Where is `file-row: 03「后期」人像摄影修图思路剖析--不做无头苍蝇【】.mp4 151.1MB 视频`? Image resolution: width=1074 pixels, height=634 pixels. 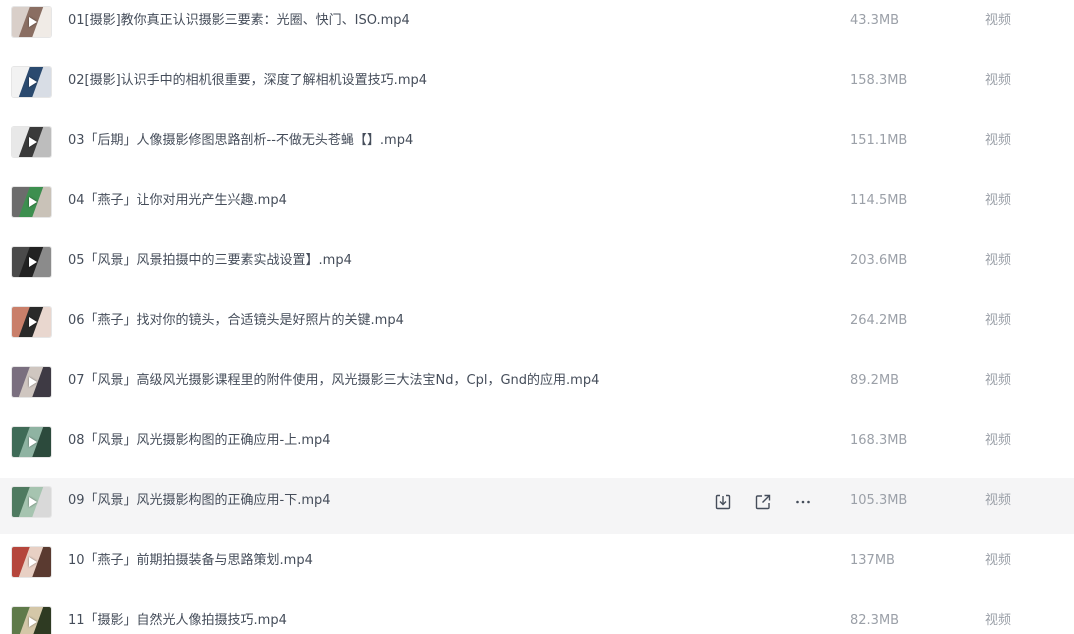 file-row: 03「后期」人像摄影修图思路剖析--不做无头苍蝇【】.mp4 151.1MB 视频 is located at coordinates (537, 146).